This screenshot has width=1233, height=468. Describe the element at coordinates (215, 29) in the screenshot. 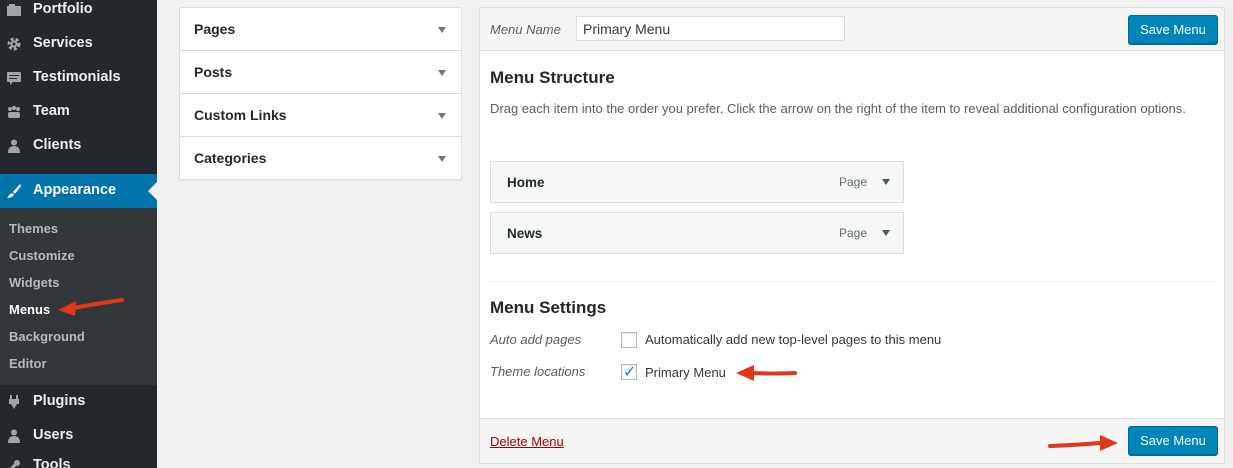

I see `accordion-label: Pages` at that location.